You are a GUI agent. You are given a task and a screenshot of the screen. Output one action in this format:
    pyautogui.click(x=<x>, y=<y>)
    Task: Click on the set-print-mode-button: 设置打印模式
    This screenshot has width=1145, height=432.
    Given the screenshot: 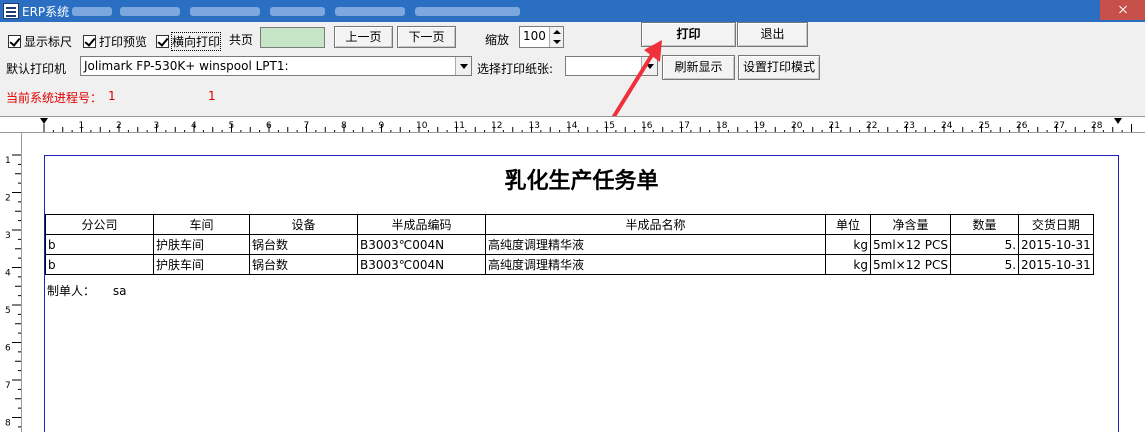 What is the action you would take?
    pyautogui.click(x=779, y=67)
    